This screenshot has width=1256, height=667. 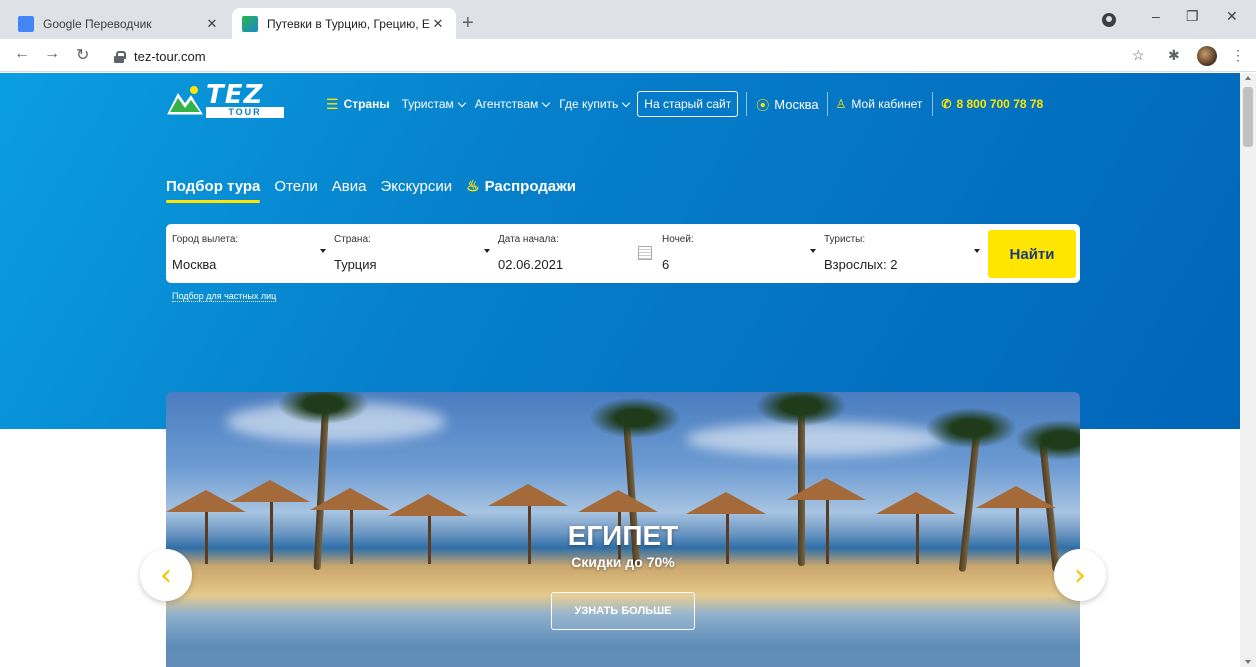 What do you see at coordinates (213, 190) in the screenshot?
I see `tab-tour-selection: Подбор тура` at bounding box center [213, 190].